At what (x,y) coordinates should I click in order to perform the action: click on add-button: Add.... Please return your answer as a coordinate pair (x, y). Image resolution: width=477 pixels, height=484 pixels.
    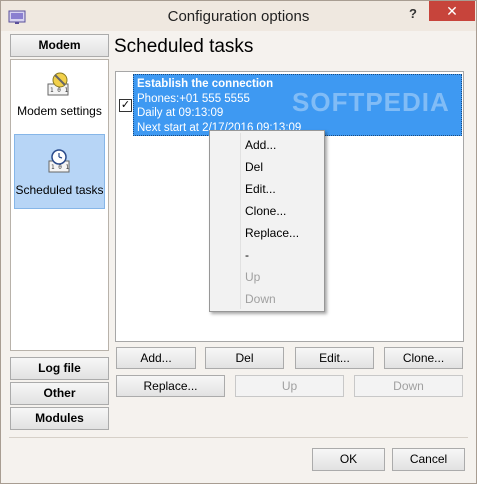
    Looking at the image, I should click on (156, 358).